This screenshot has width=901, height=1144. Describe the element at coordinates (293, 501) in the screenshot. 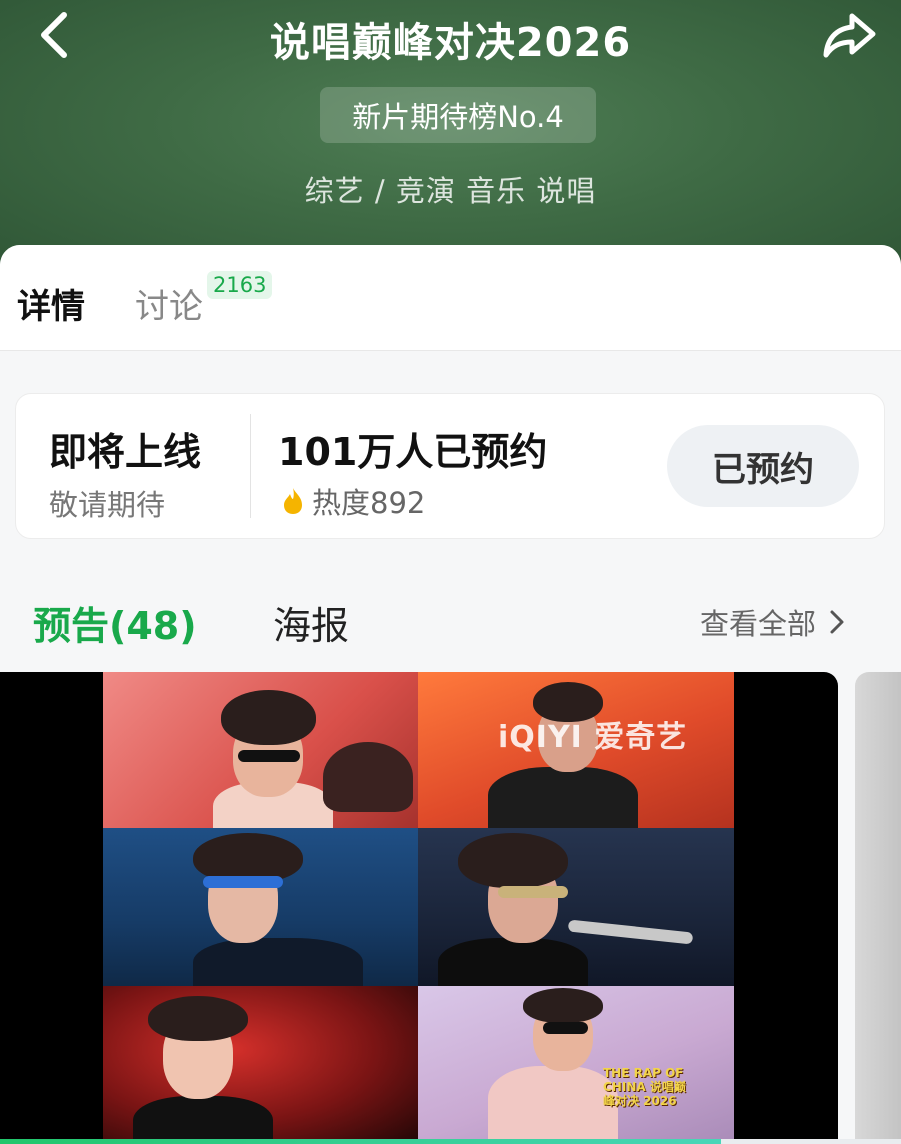

I see `fire-icon` at that location.